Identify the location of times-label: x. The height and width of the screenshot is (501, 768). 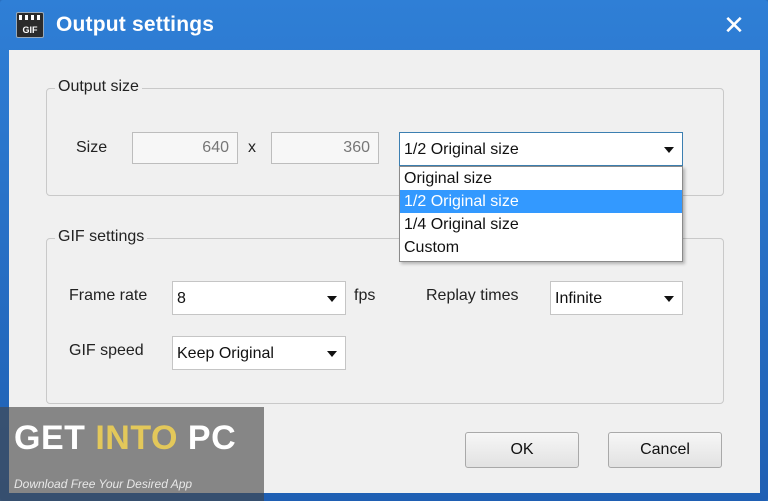
(252, 147).